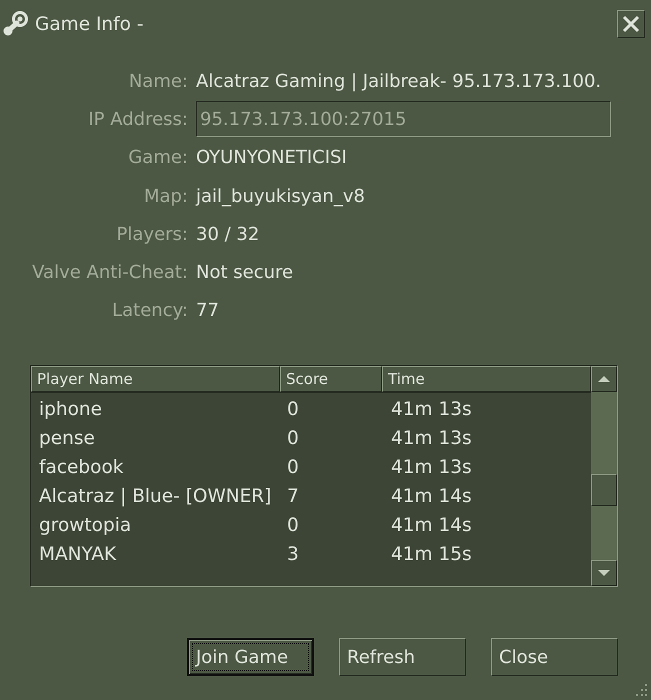 This screenshot has height=700, width=651. What do you see at coordinates (486, 379) in the screenshot?
I see `column-header: Time` at bounding box center [486, 379].